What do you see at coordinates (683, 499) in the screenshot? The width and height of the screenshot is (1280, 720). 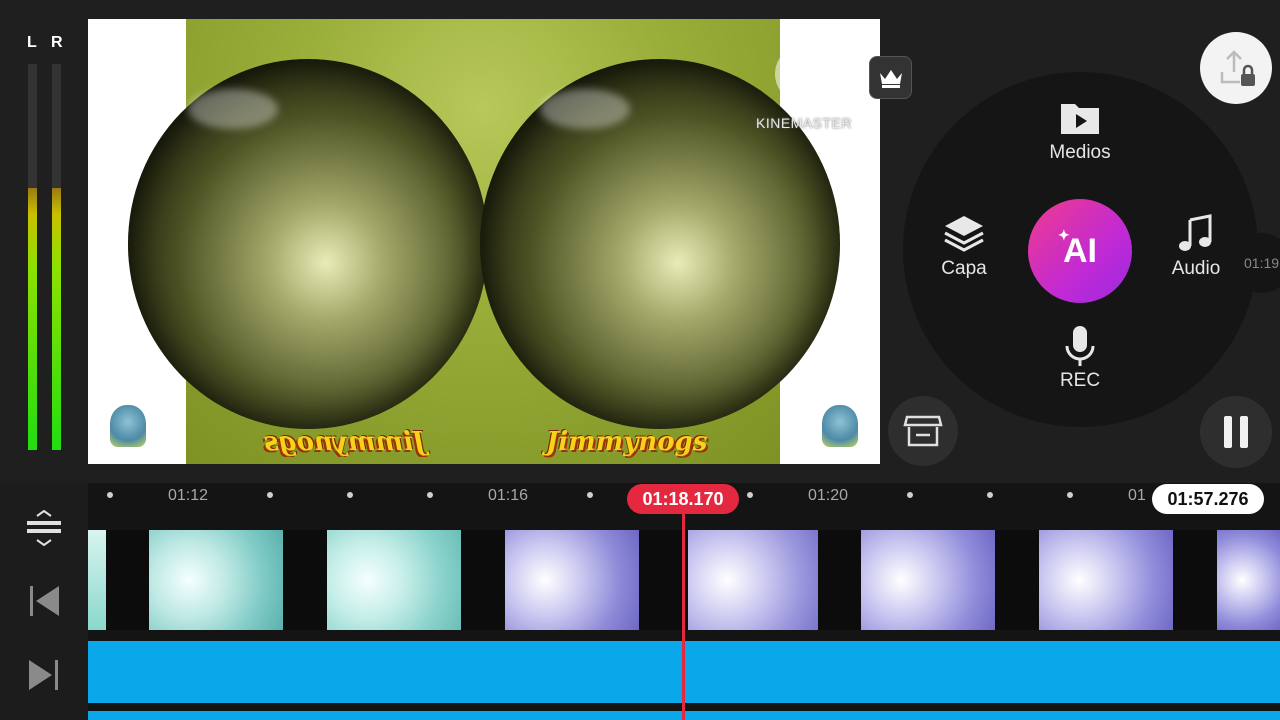 I see `playhead-time: 01:18.170` at bounding box center [683, 499].